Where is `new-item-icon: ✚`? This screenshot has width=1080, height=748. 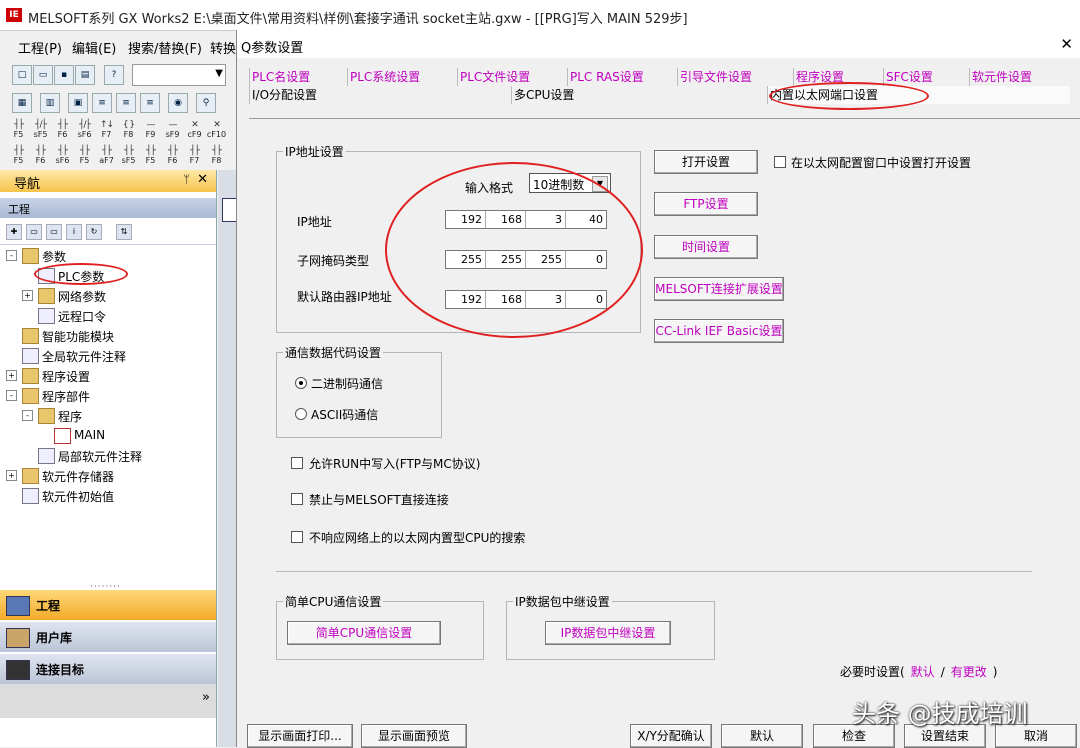
new-item-icon: ✚ is located at coordinates (14, 232).